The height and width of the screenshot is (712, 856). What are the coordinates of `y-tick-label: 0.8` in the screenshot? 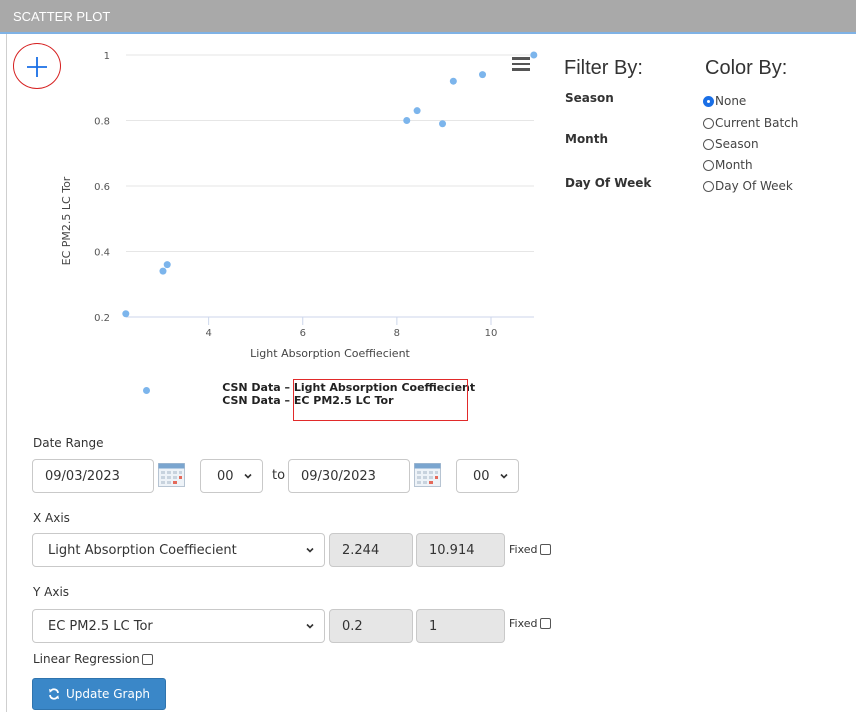 It's located at (102, 122).